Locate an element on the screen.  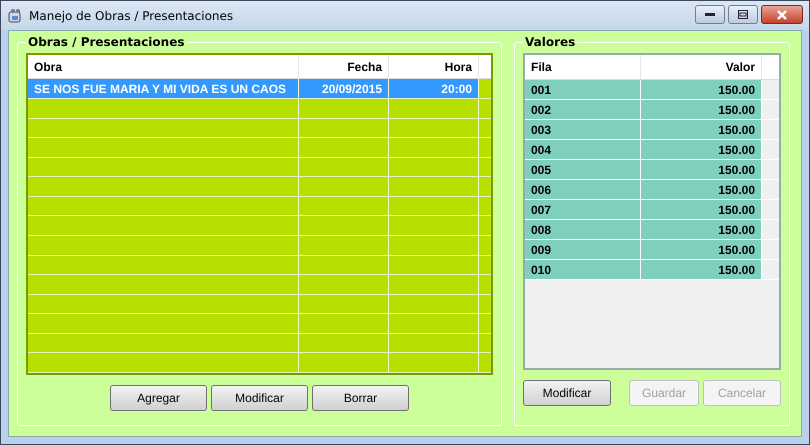
restore-icon is located at coordinates (743, 14).